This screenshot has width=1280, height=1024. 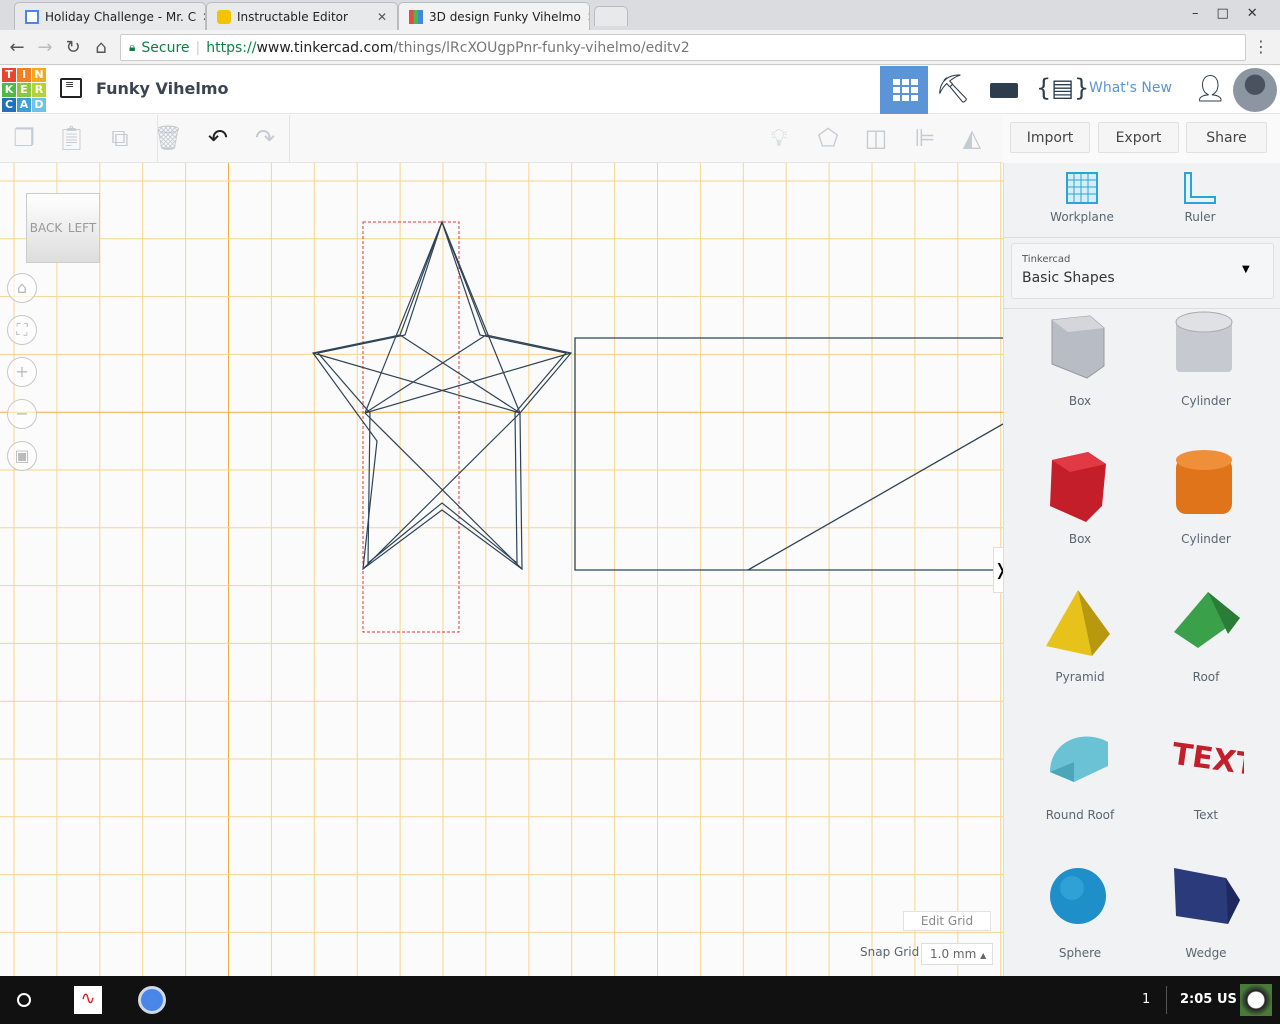 I want to click on tinkercad-icon, so click(x=416, y=16).